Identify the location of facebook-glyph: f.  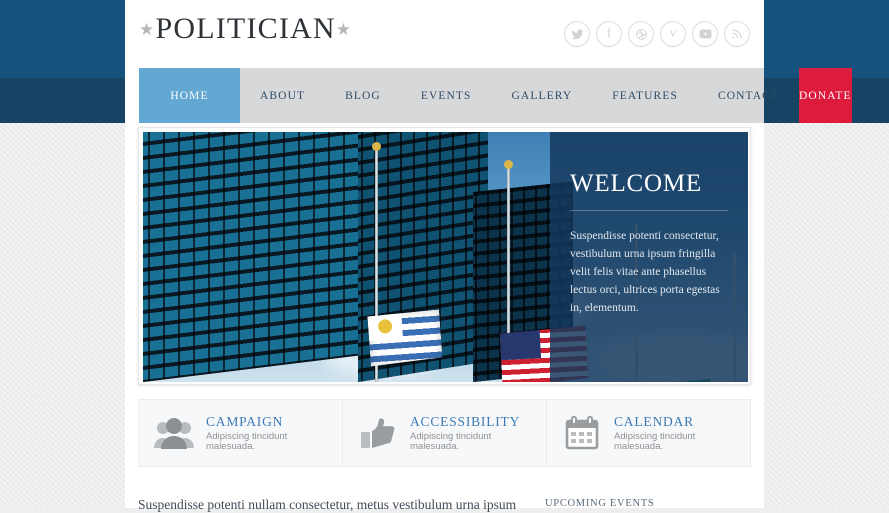
(609, 33).